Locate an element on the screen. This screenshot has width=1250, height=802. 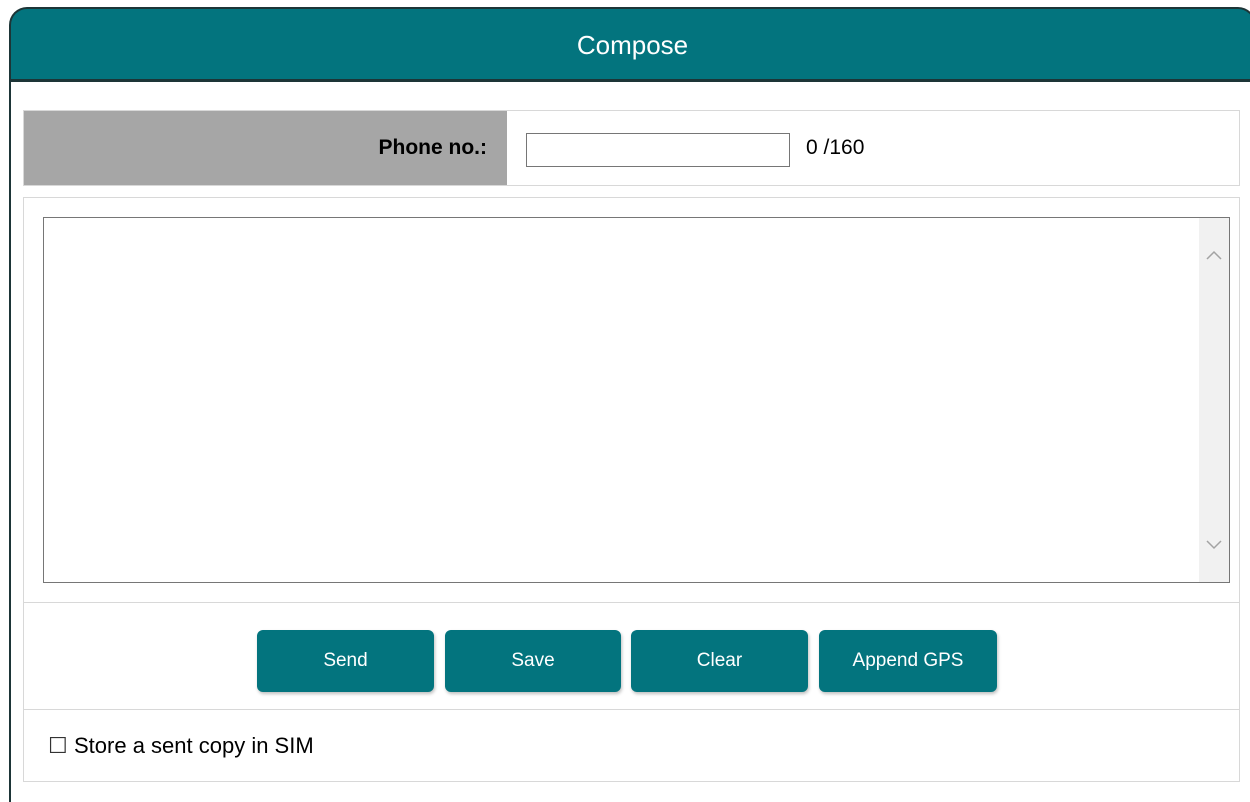
phone-label-cell: Phone no.: is located at coordinates (265, 148).